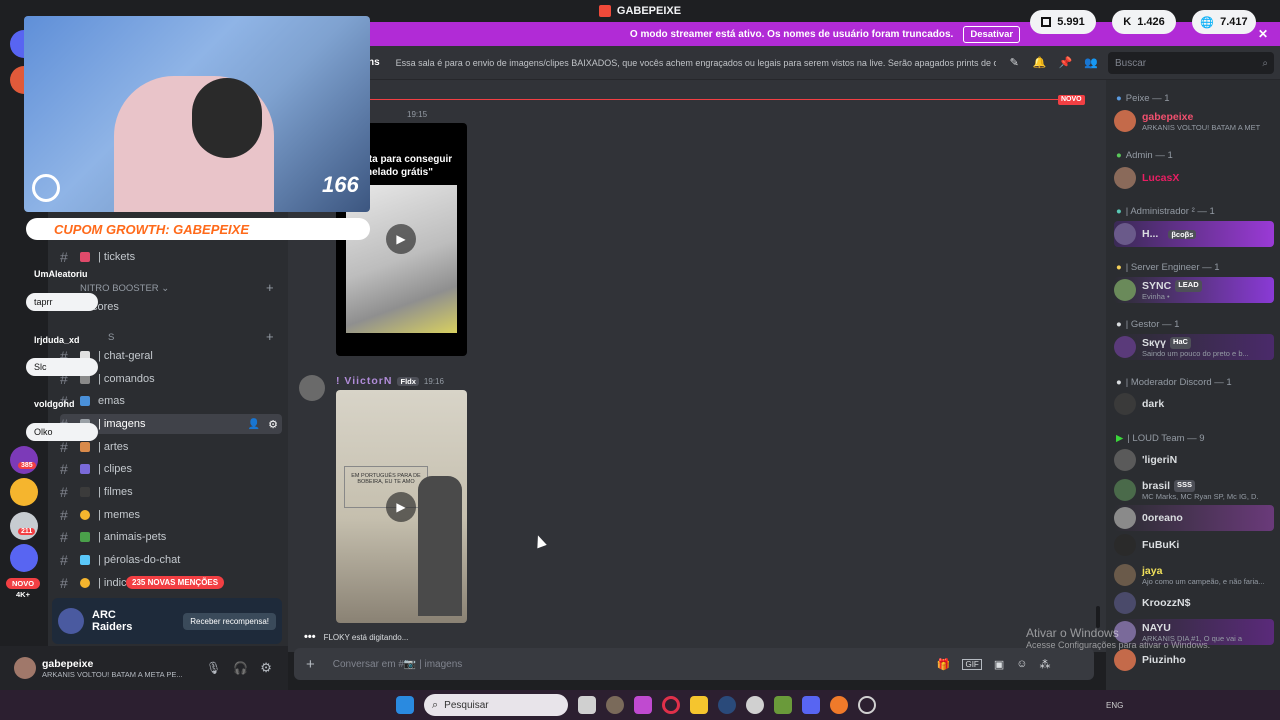  I want to click on members-icon: 👥, so click(1091, 62).